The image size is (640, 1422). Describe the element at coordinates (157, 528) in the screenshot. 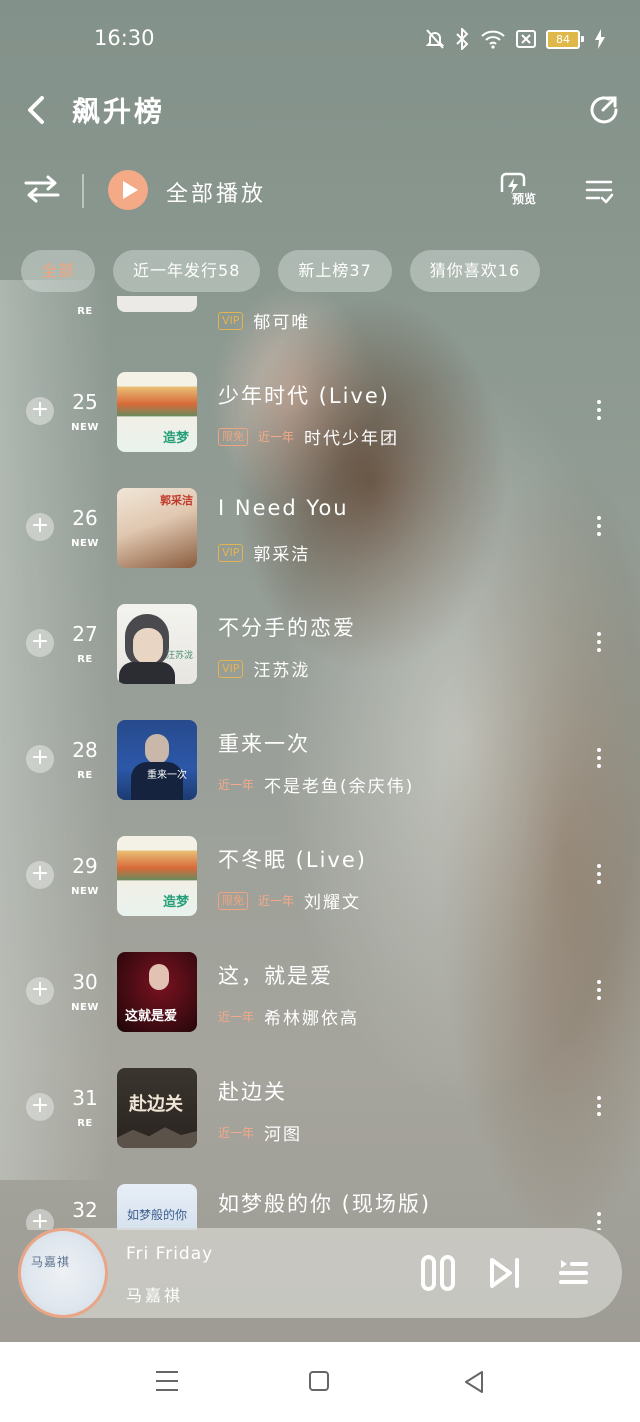

I see `song-cover: 郭采洁` at that location.